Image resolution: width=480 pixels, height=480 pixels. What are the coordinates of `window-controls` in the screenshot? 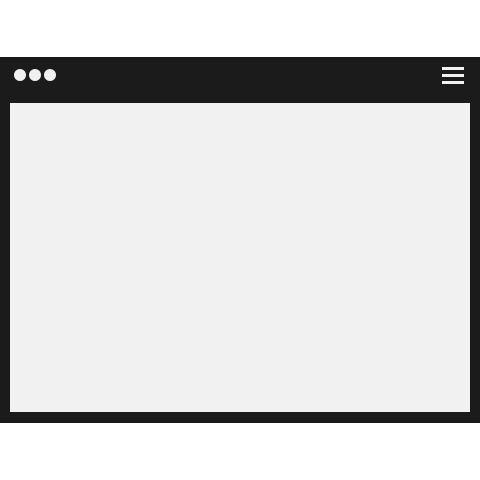 It's located at (35, 75).